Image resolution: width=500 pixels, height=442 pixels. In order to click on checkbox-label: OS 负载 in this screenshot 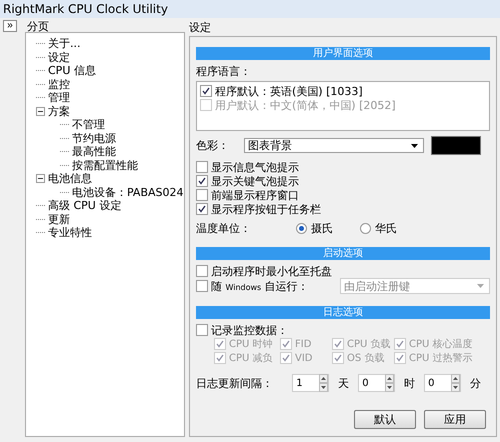, I will do `click(365, 358)`.